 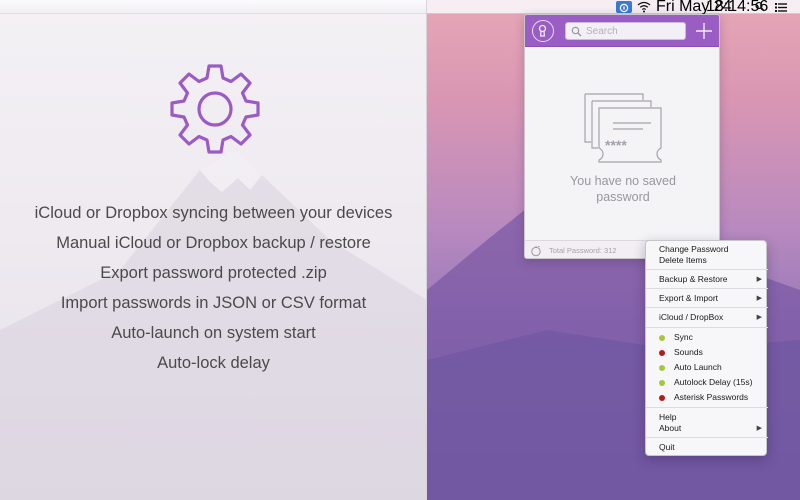 I want to click on menu-item-label: Backup & Restore, so click(x=693, y=279).